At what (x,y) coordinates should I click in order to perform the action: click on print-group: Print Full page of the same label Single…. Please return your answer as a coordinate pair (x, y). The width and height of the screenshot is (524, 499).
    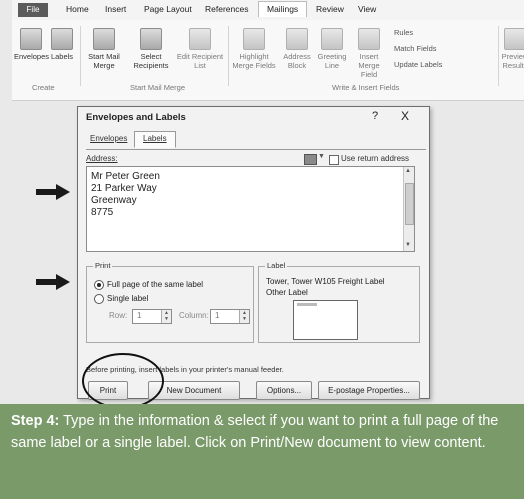
    Looking at the image, I should click on (170, 302).